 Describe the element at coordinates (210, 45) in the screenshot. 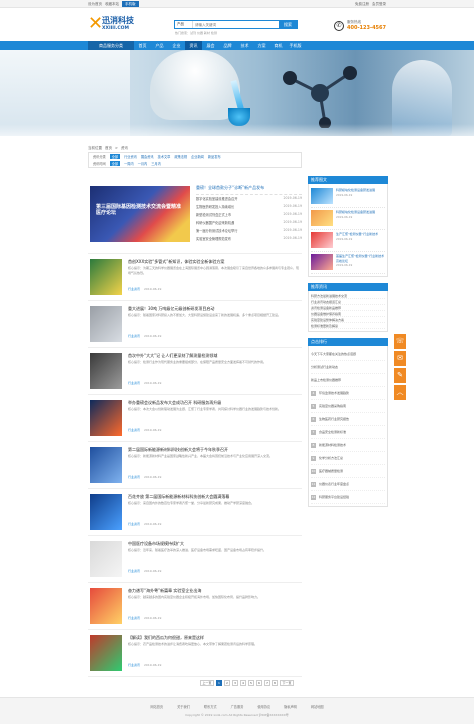

I see `nav-item: 展会` at that location.